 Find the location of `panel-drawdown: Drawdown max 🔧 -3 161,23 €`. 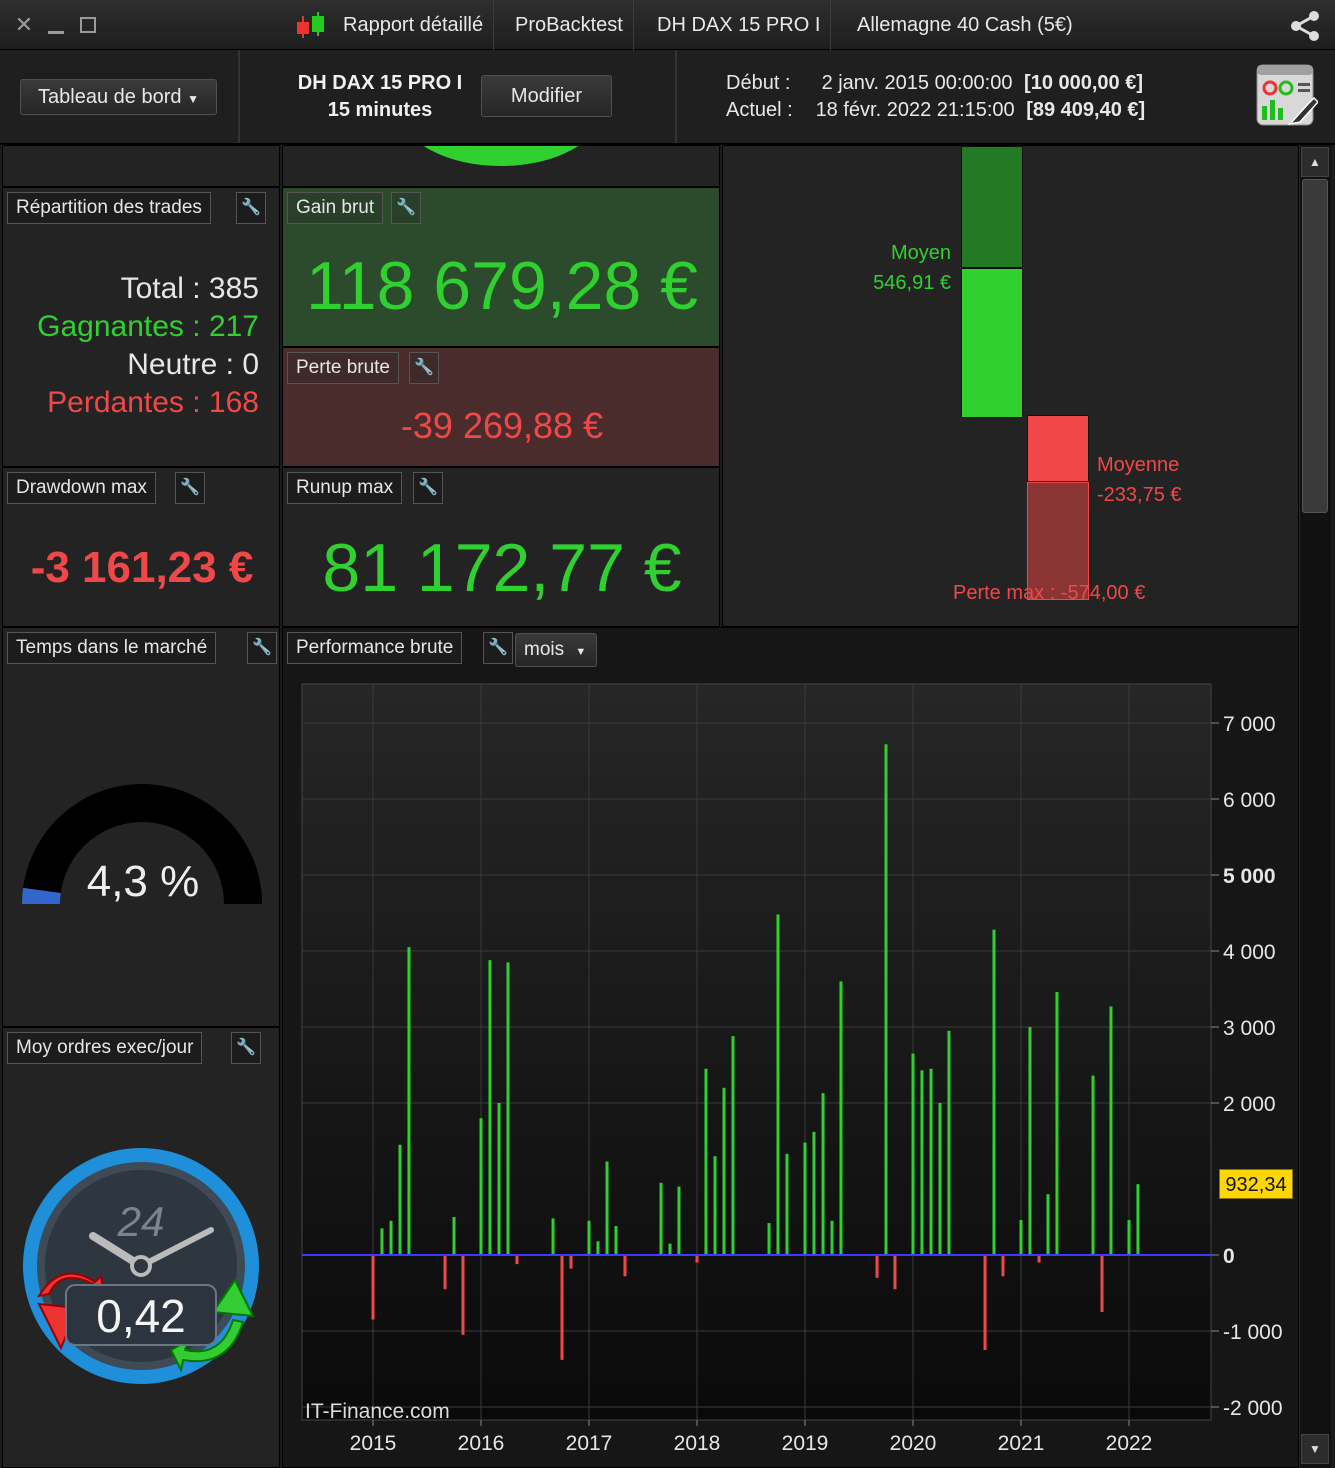

panel-drawdown: Drawdown max 🔧 -3 161,23 € is located at coordinates (141, 547).